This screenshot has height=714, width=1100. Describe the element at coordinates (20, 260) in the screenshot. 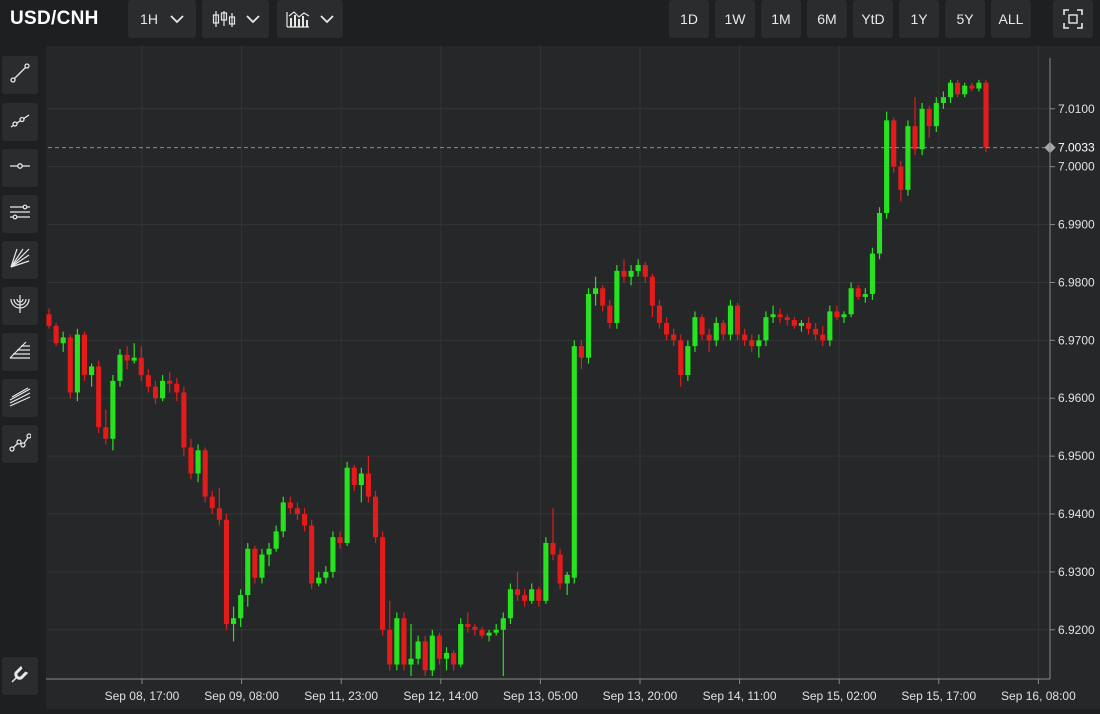

I see `fan-tool` at that location.